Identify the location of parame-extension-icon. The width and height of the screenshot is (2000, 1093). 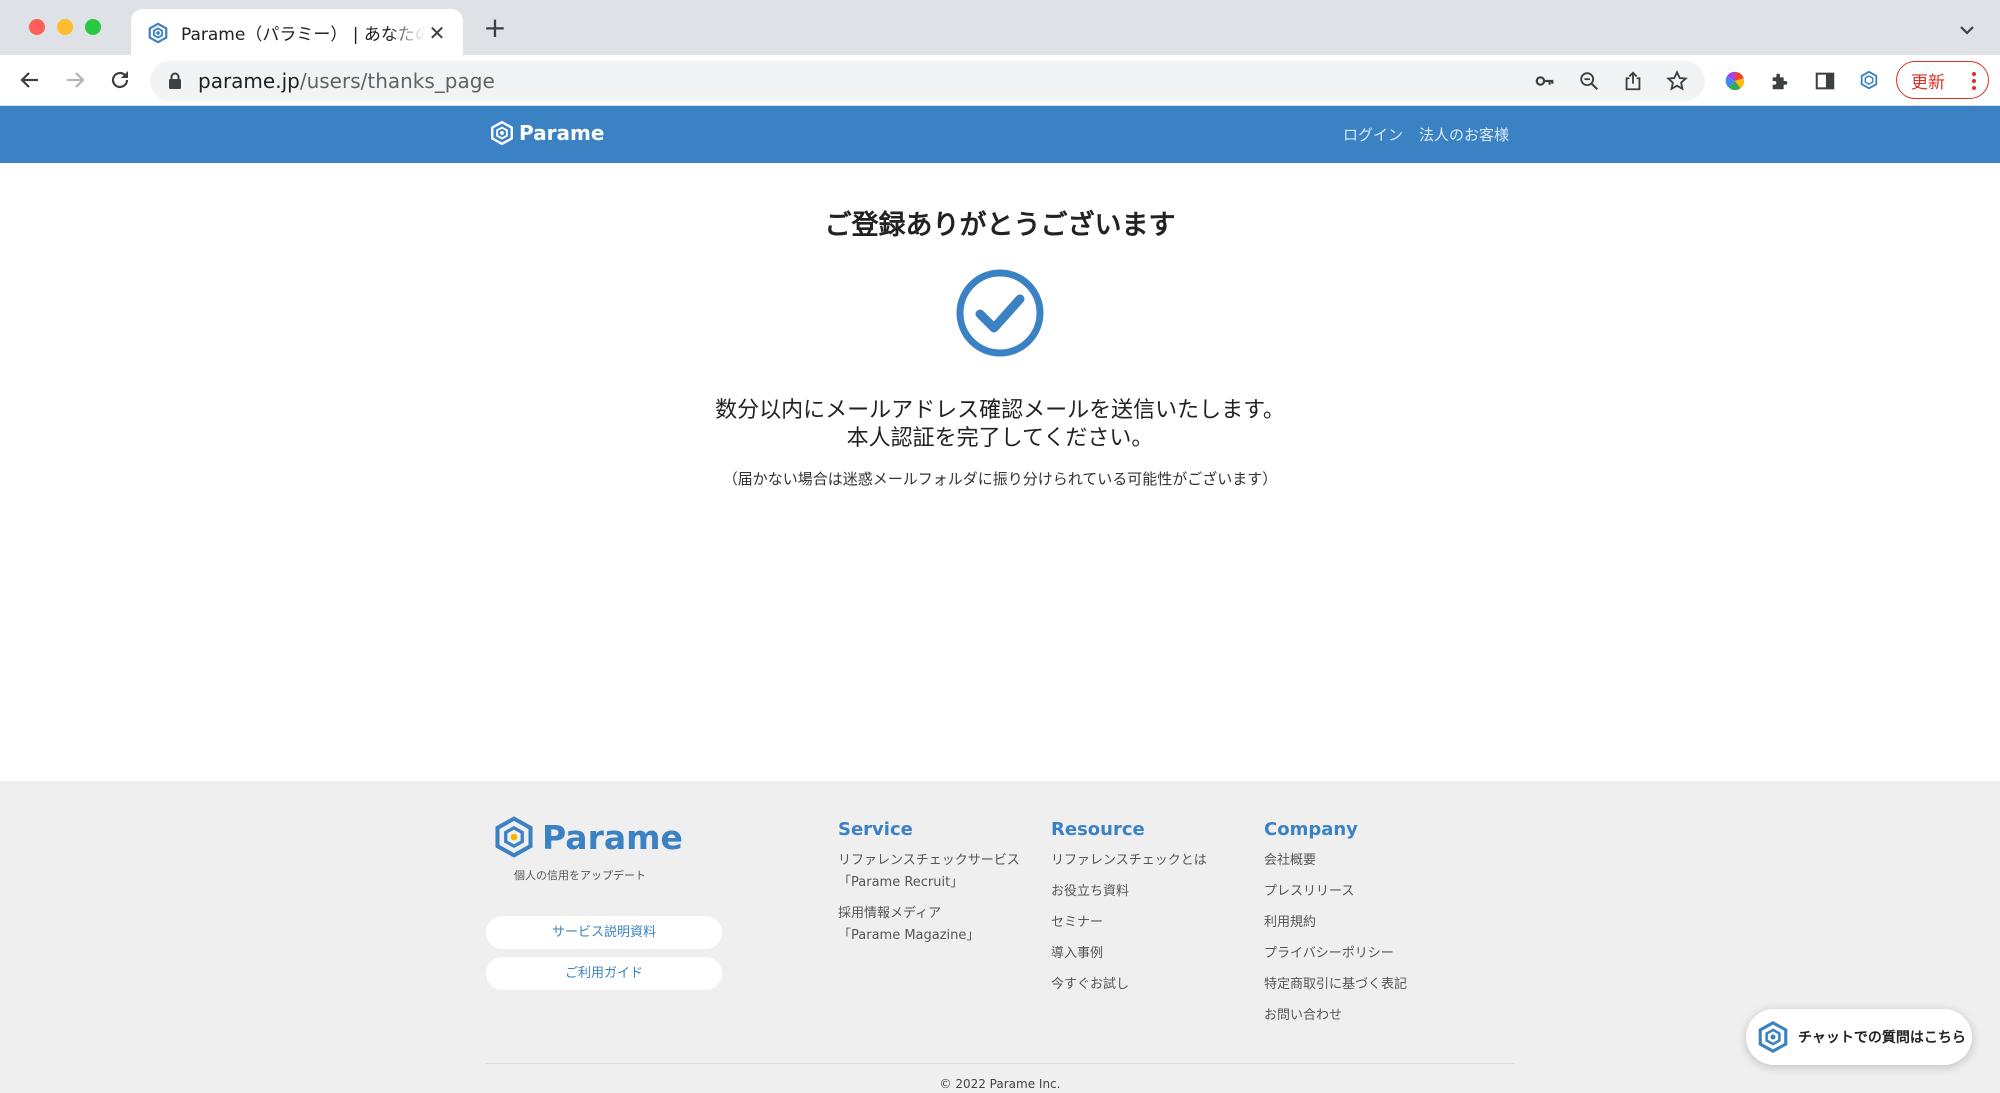
(1869, 81).